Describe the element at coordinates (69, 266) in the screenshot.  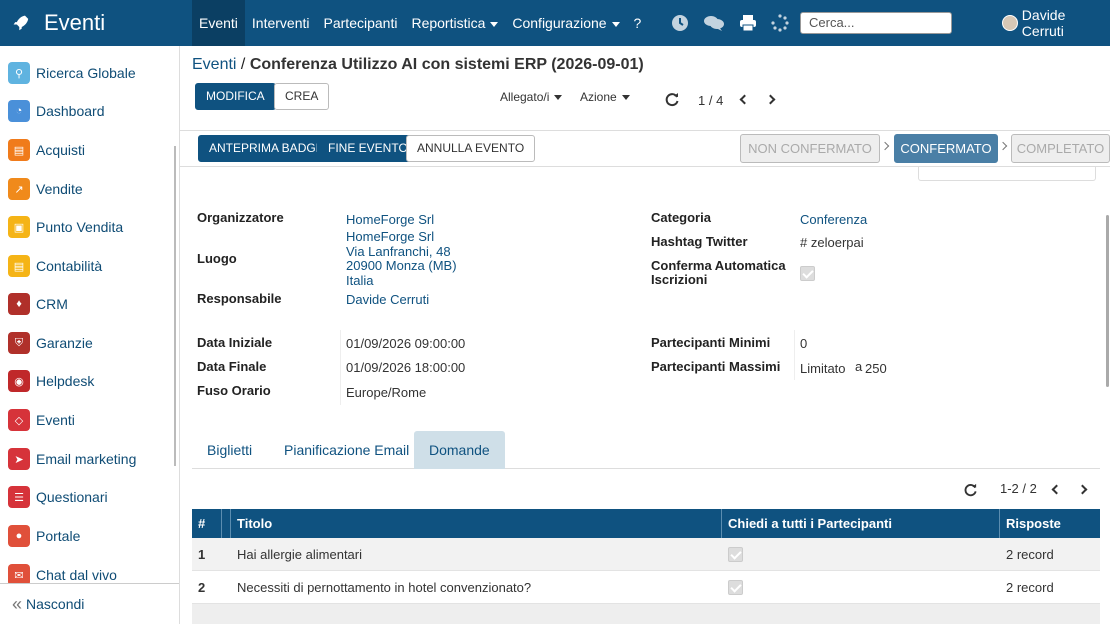
I see `sidebar-item-label: Contabilità` at that location.